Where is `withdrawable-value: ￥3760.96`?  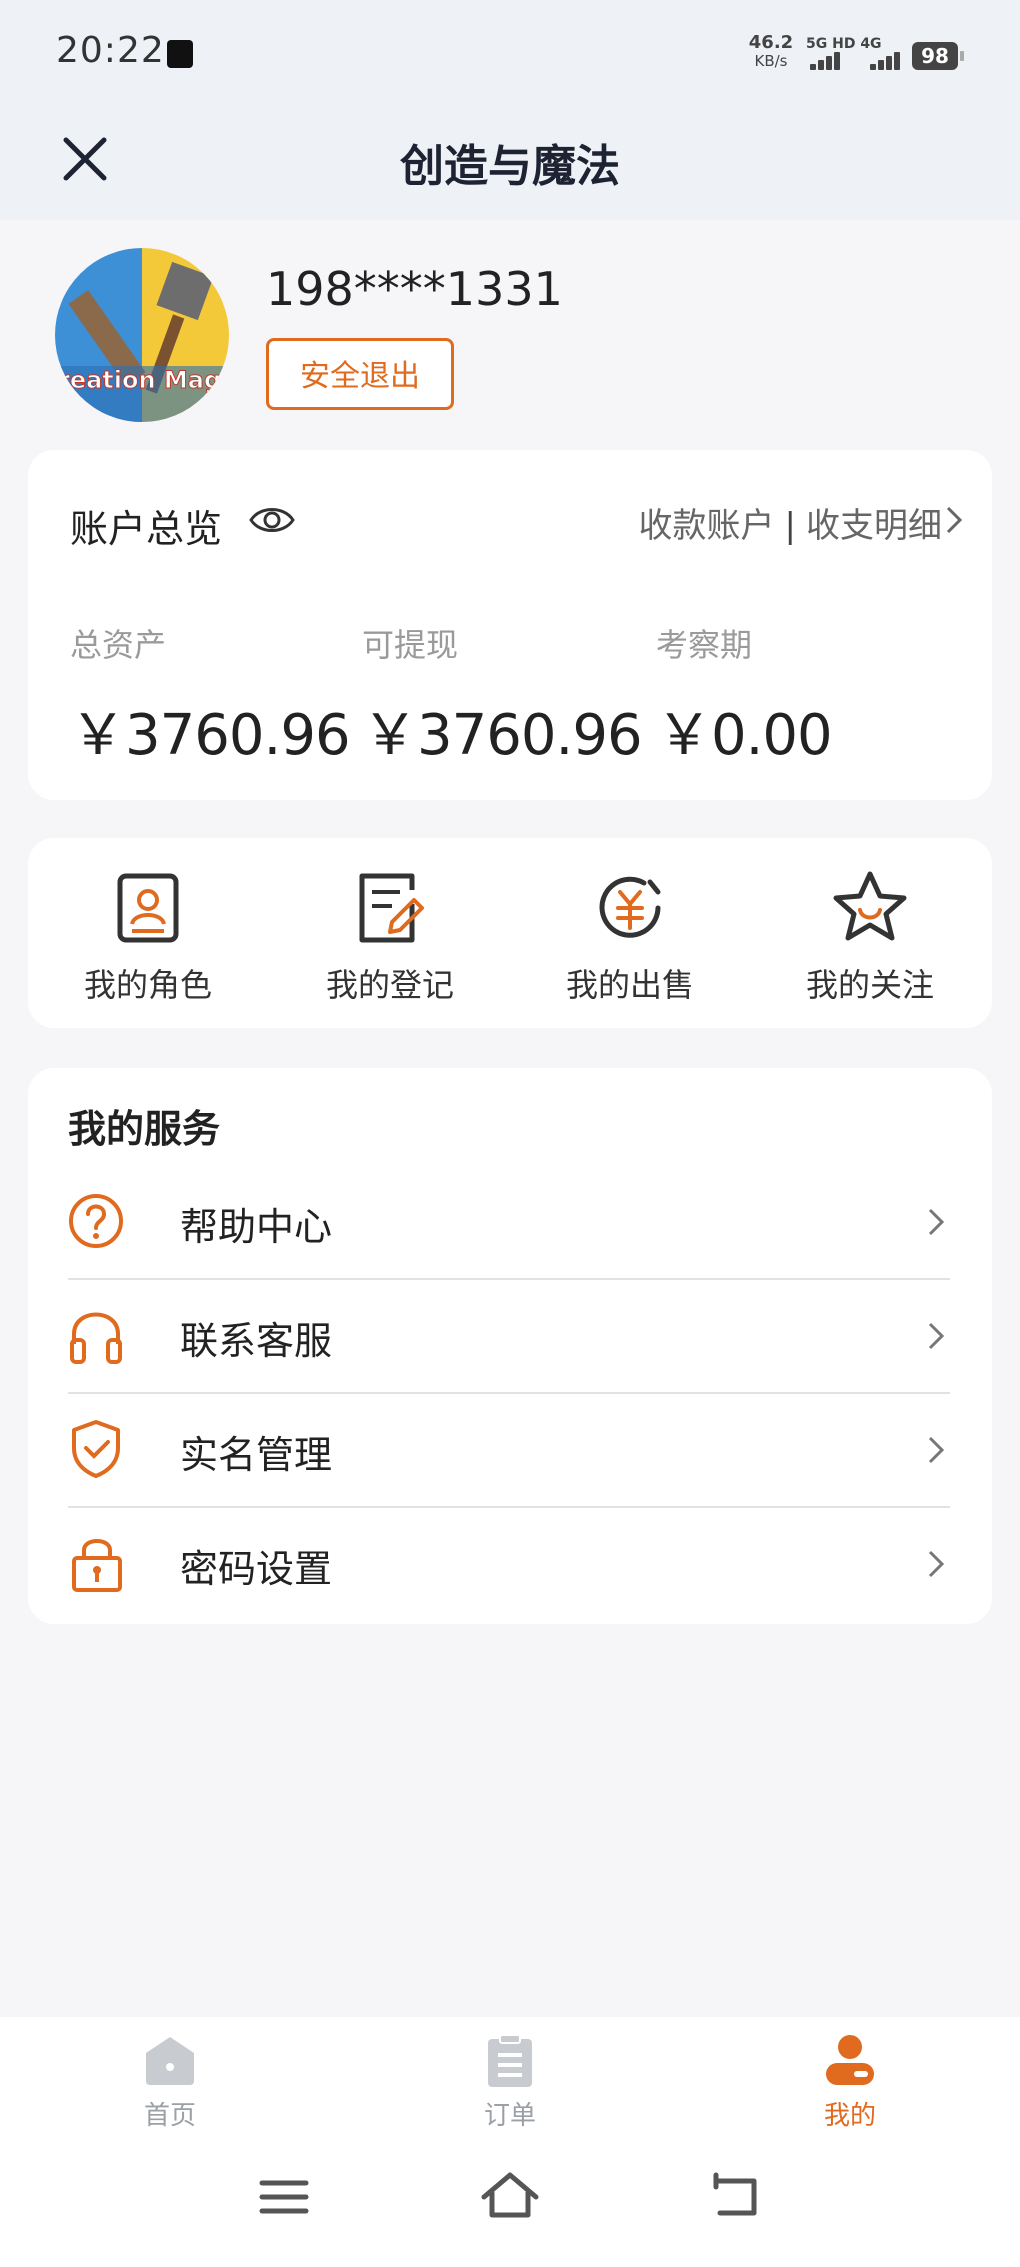
withdrawable-value: ￥3760.96 is located at coordinates (502, 735).